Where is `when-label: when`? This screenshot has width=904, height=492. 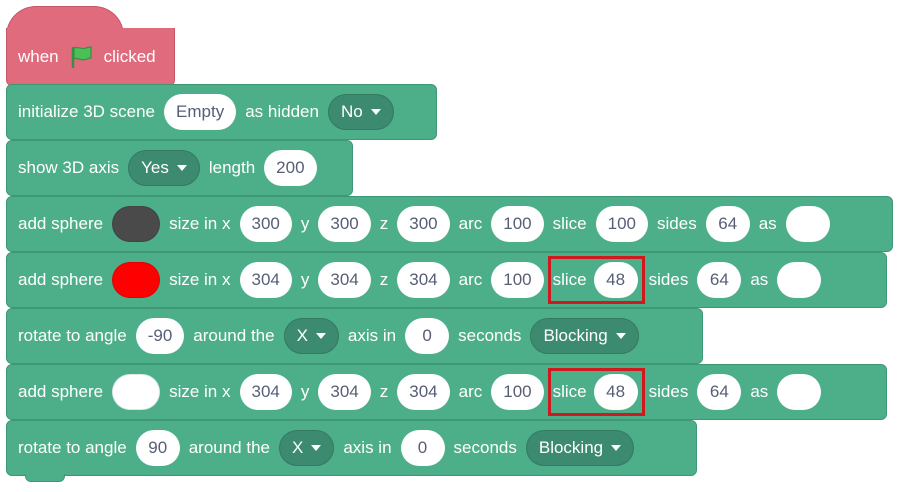
when-label: when is located at coordinates (38, 56).